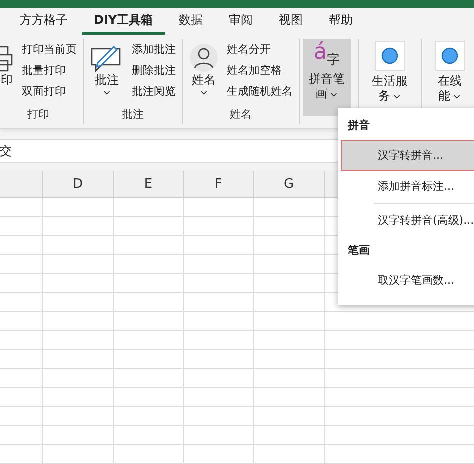  I want to click on column-header: F, so click(219, 184).